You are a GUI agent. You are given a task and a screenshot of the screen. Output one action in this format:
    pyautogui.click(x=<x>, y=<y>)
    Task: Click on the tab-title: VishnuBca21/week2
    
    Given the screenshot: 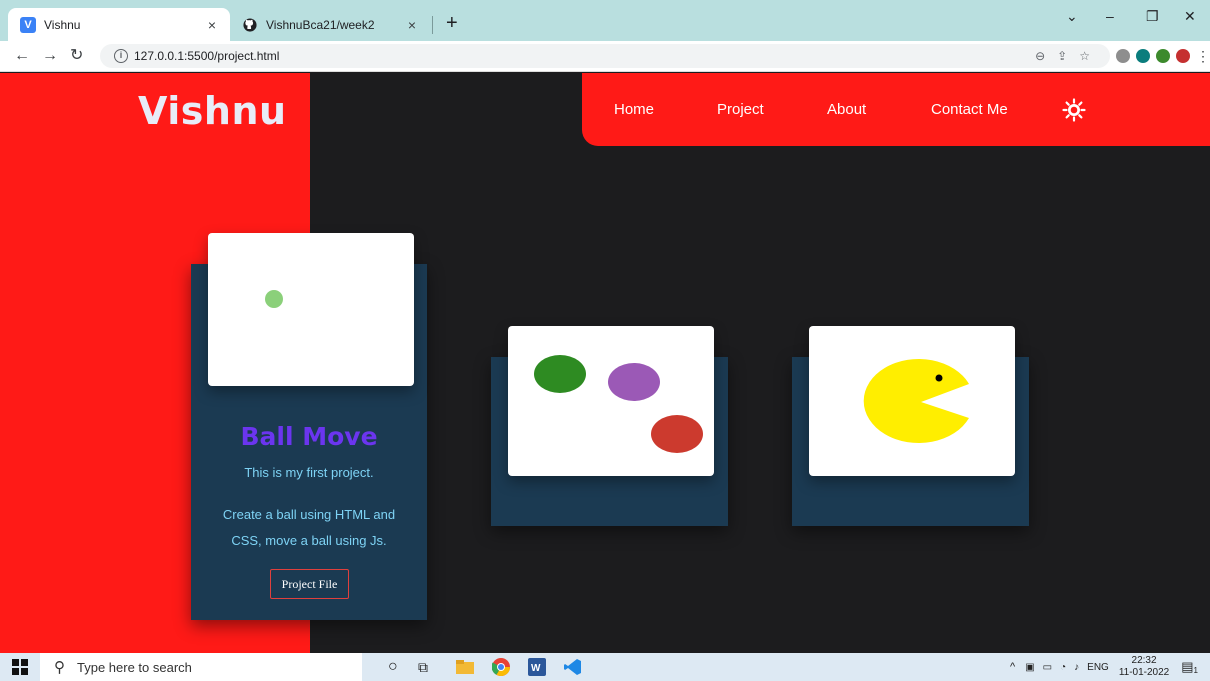 What is the action you would take?
    pyautogui.click(x=320, y=24)
    